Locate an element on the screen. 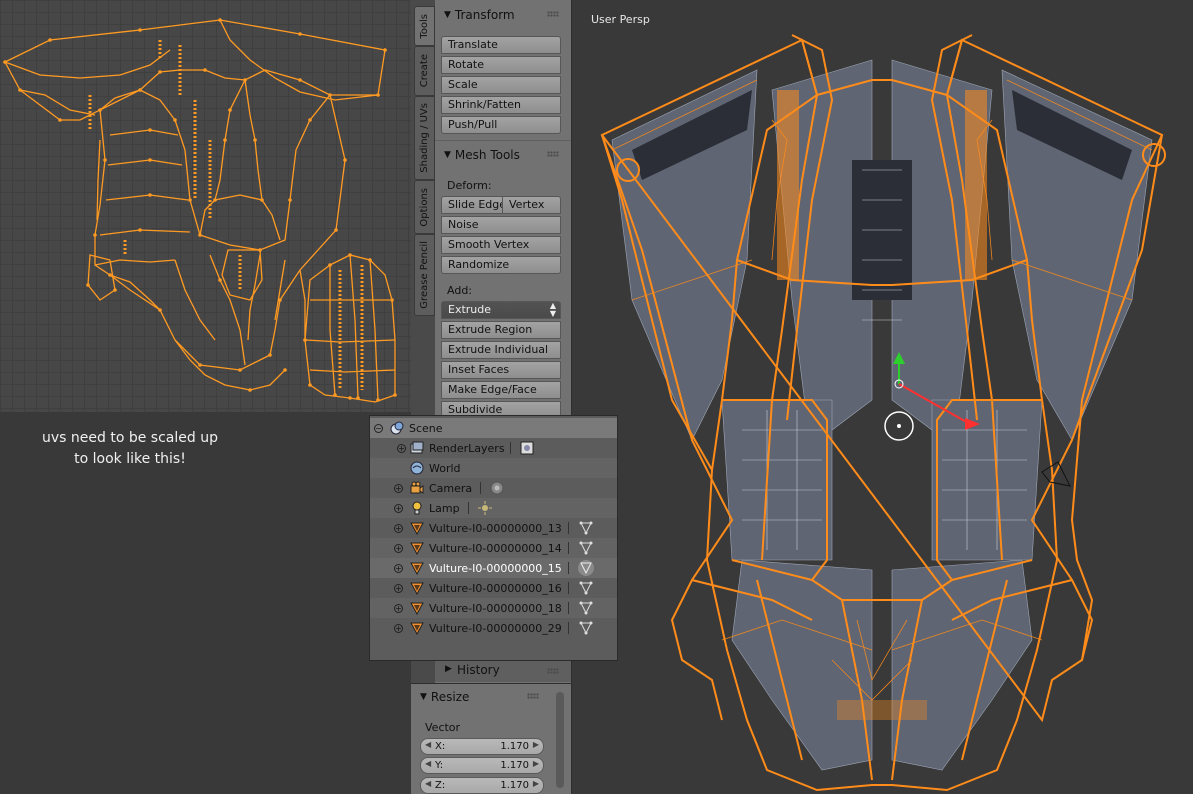 The image size is (1193, 794). slide-vertex-button: Vertex is located at coordinates (531, 205).